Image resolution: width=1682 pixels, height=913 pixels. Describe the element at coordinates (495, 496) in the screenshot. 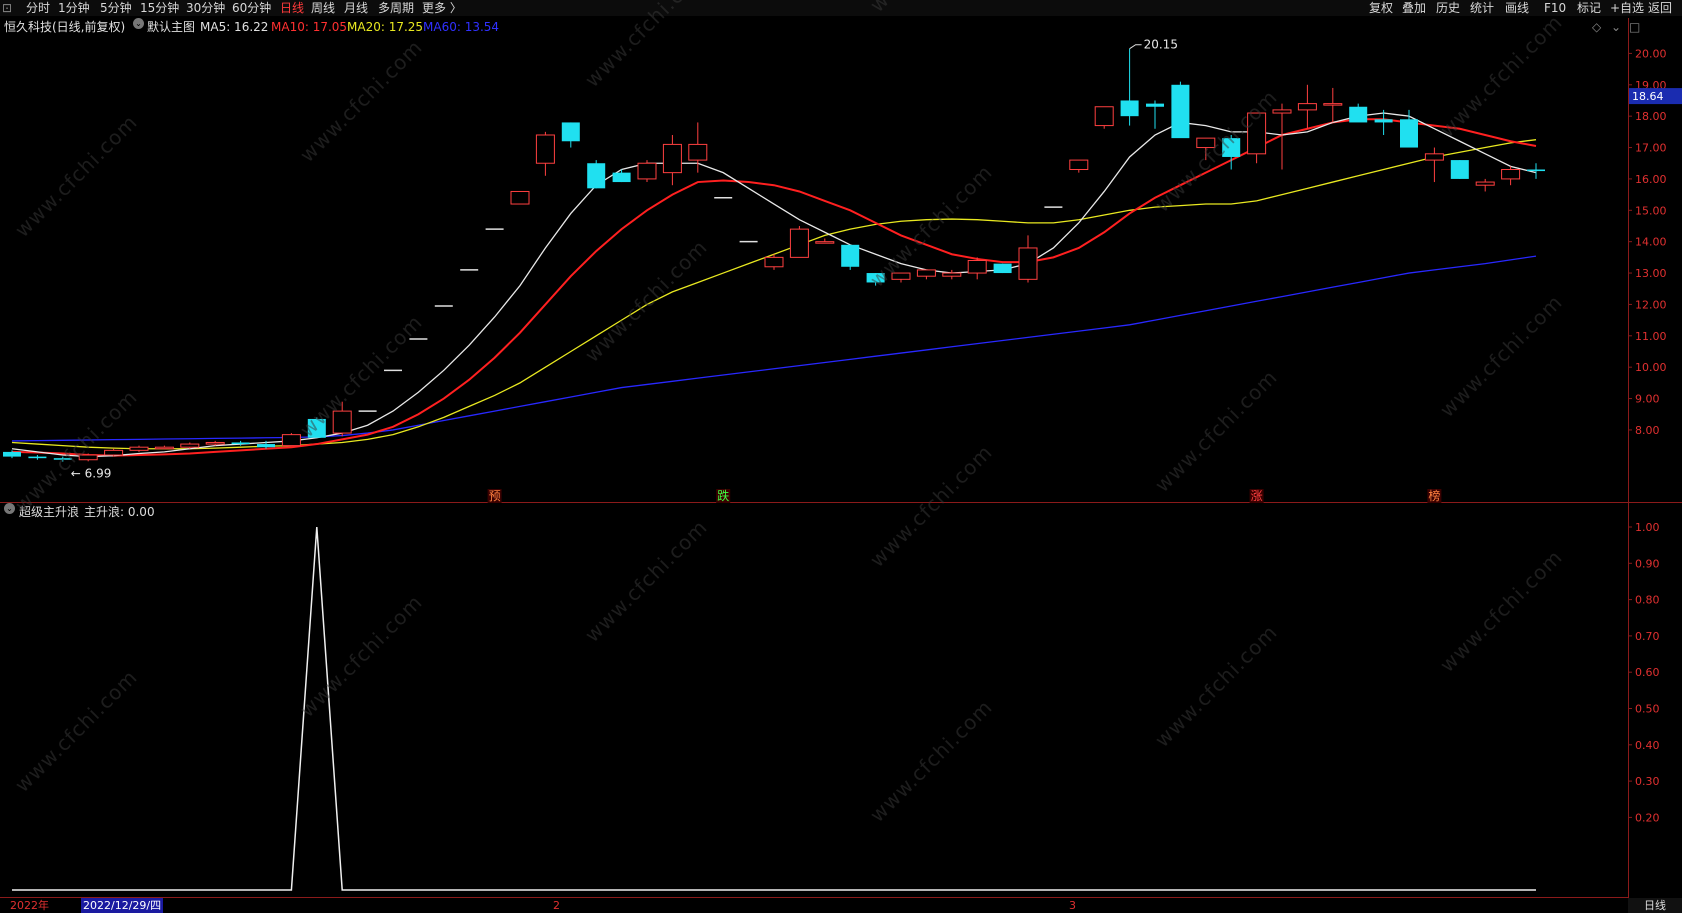

I see `signal-tag: 预` at that location.